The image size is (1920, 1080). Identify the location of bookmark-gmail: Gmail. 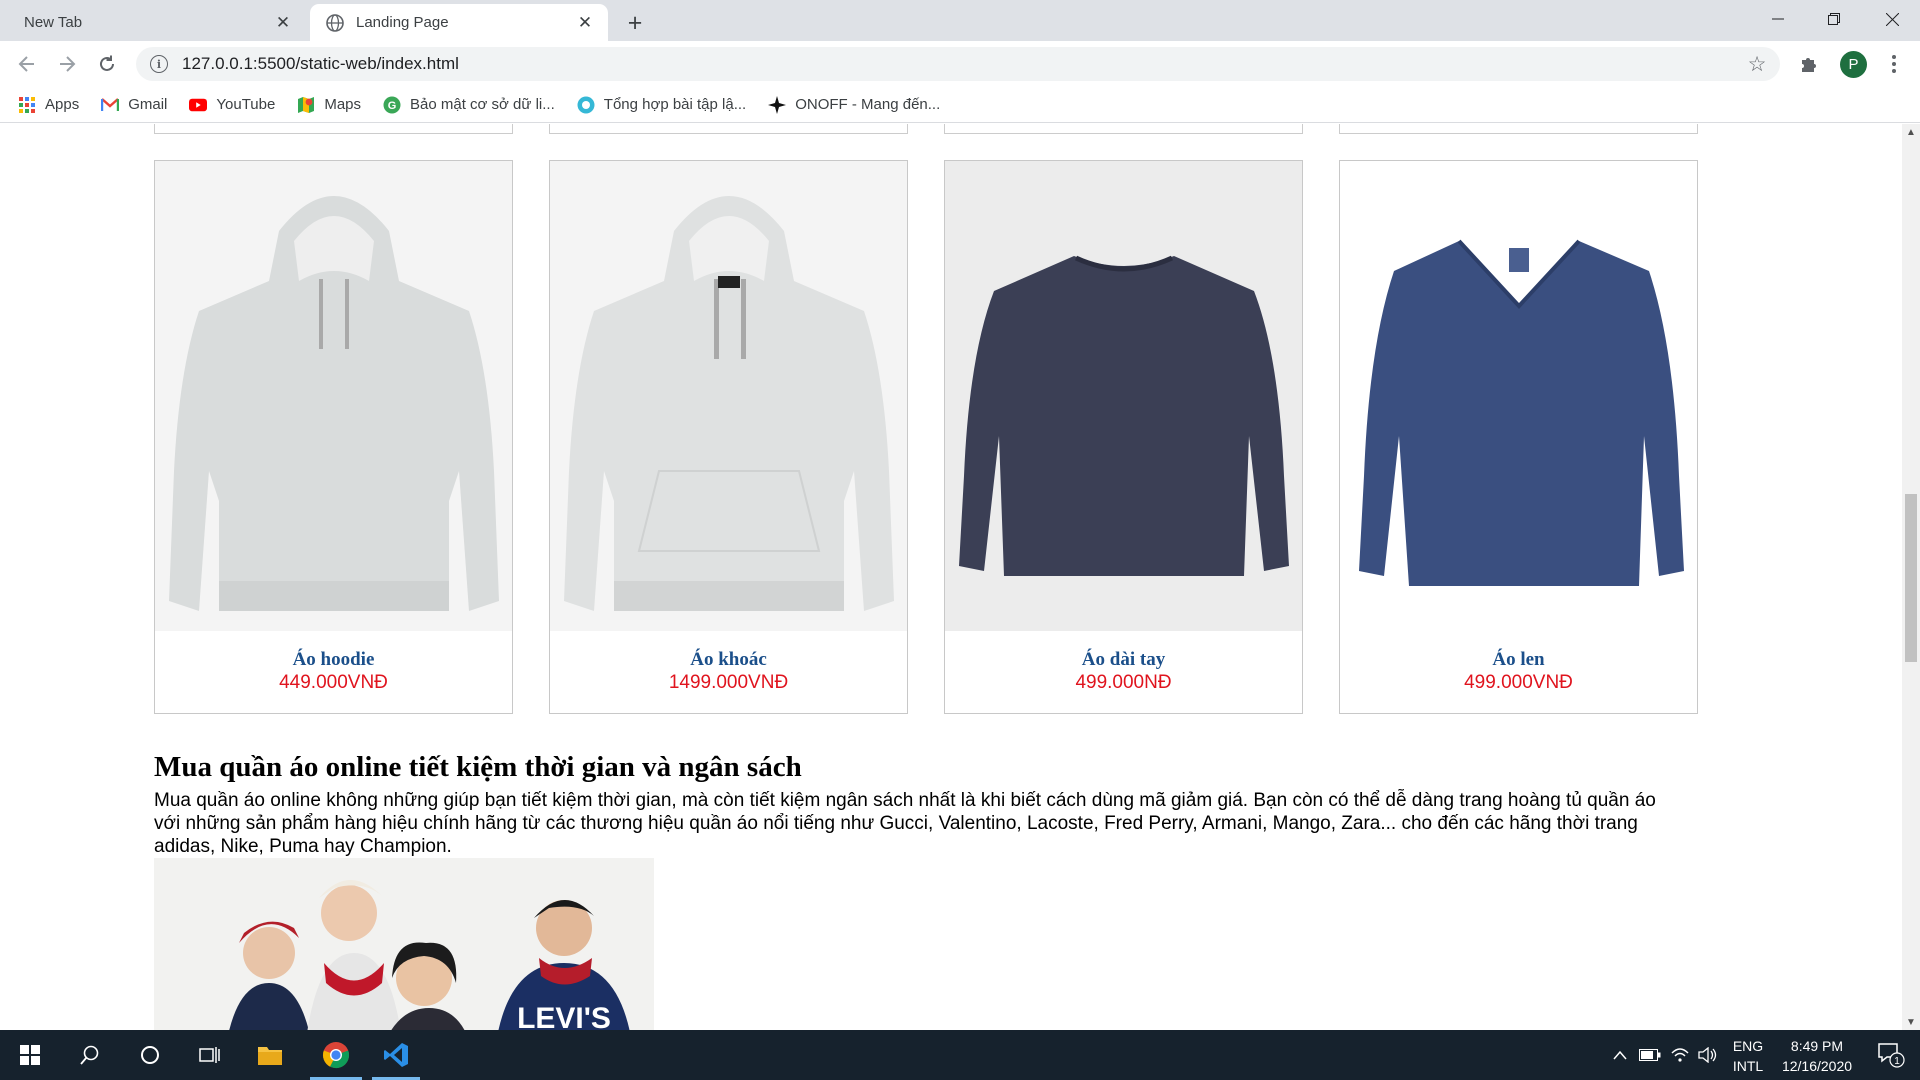
(134, 105).